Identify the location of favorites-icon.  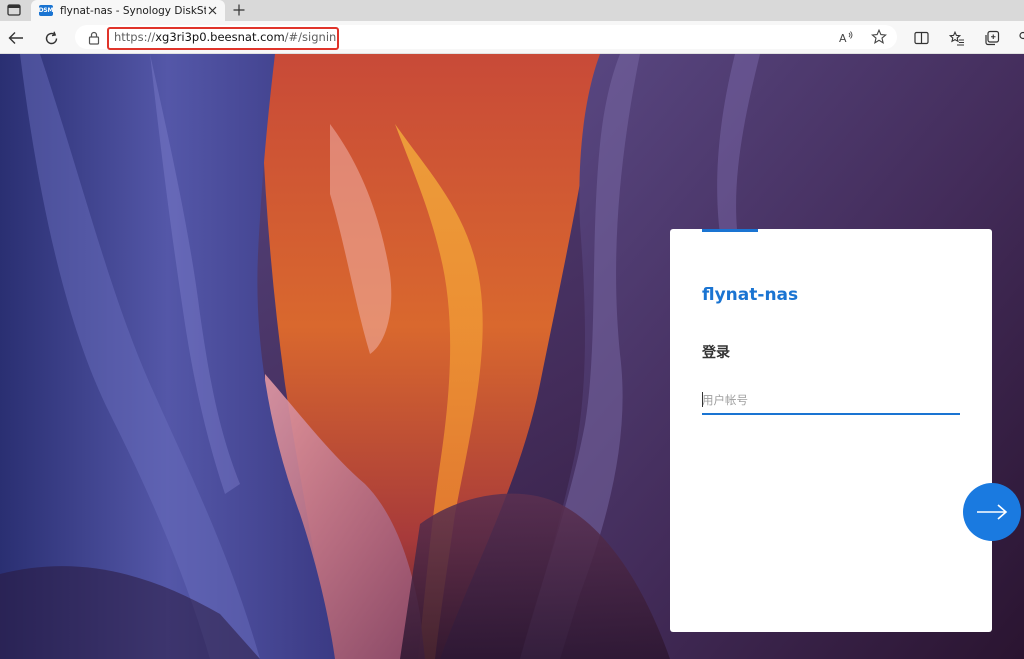
(957, 38).